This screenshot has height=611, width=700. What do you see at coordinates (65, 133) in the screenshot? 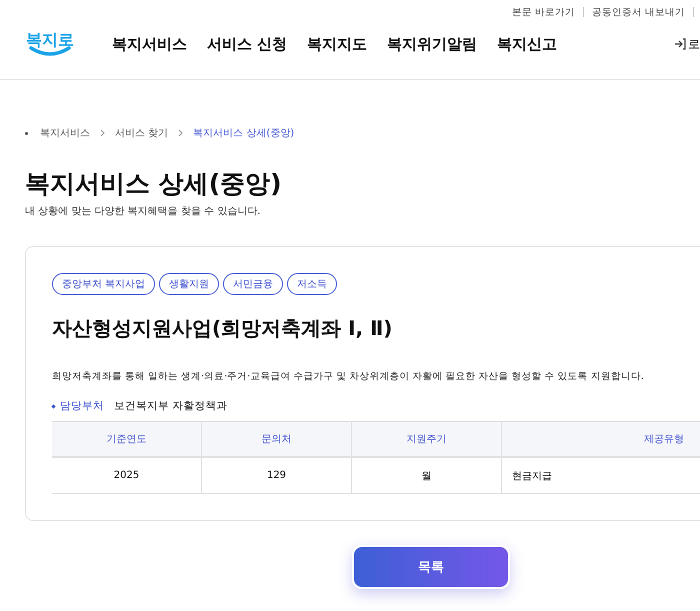
I see `breadcrumb-link: 복지서비스` at bounding box center [65, 133].